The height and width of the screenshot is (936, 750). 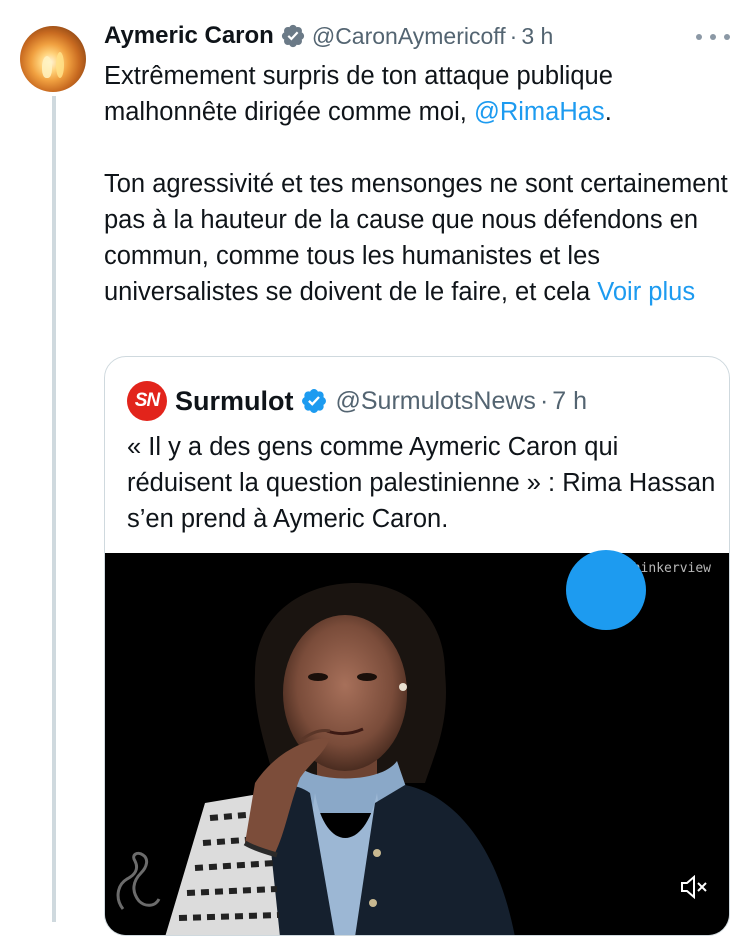 What do you see at coordinates (537, 36) in the screenshot?
I see `tweet-time: 3 h` at bounding box center [537, 36].